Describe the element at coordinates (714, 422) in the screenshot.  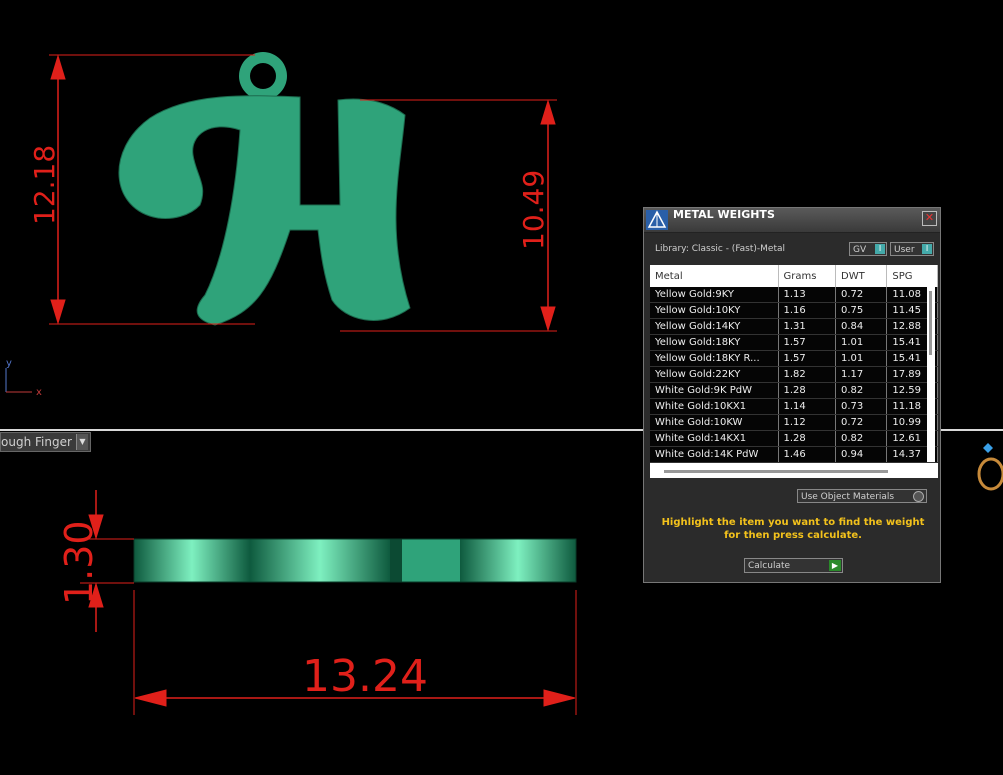
I see `cell-metal: White Gold:10KW` at that location.